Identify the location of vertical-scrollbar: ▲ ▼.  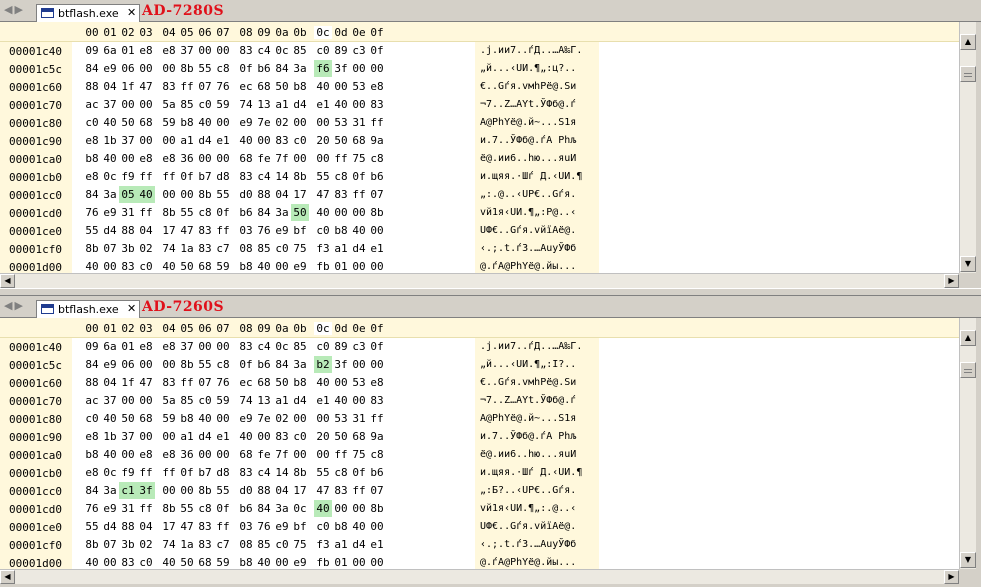
(967, 147).